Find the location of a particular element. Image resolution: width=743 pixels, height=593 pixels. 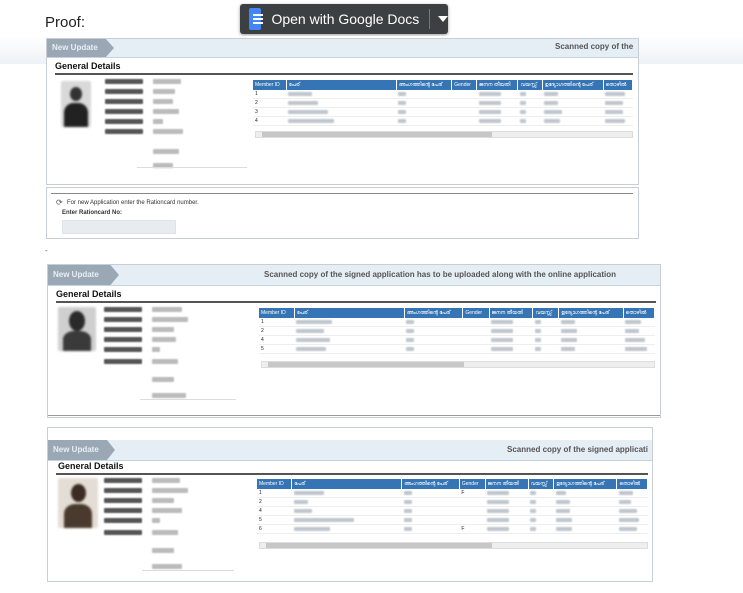

refresh-icon: ⟳ is located at coordinates (59, 202).